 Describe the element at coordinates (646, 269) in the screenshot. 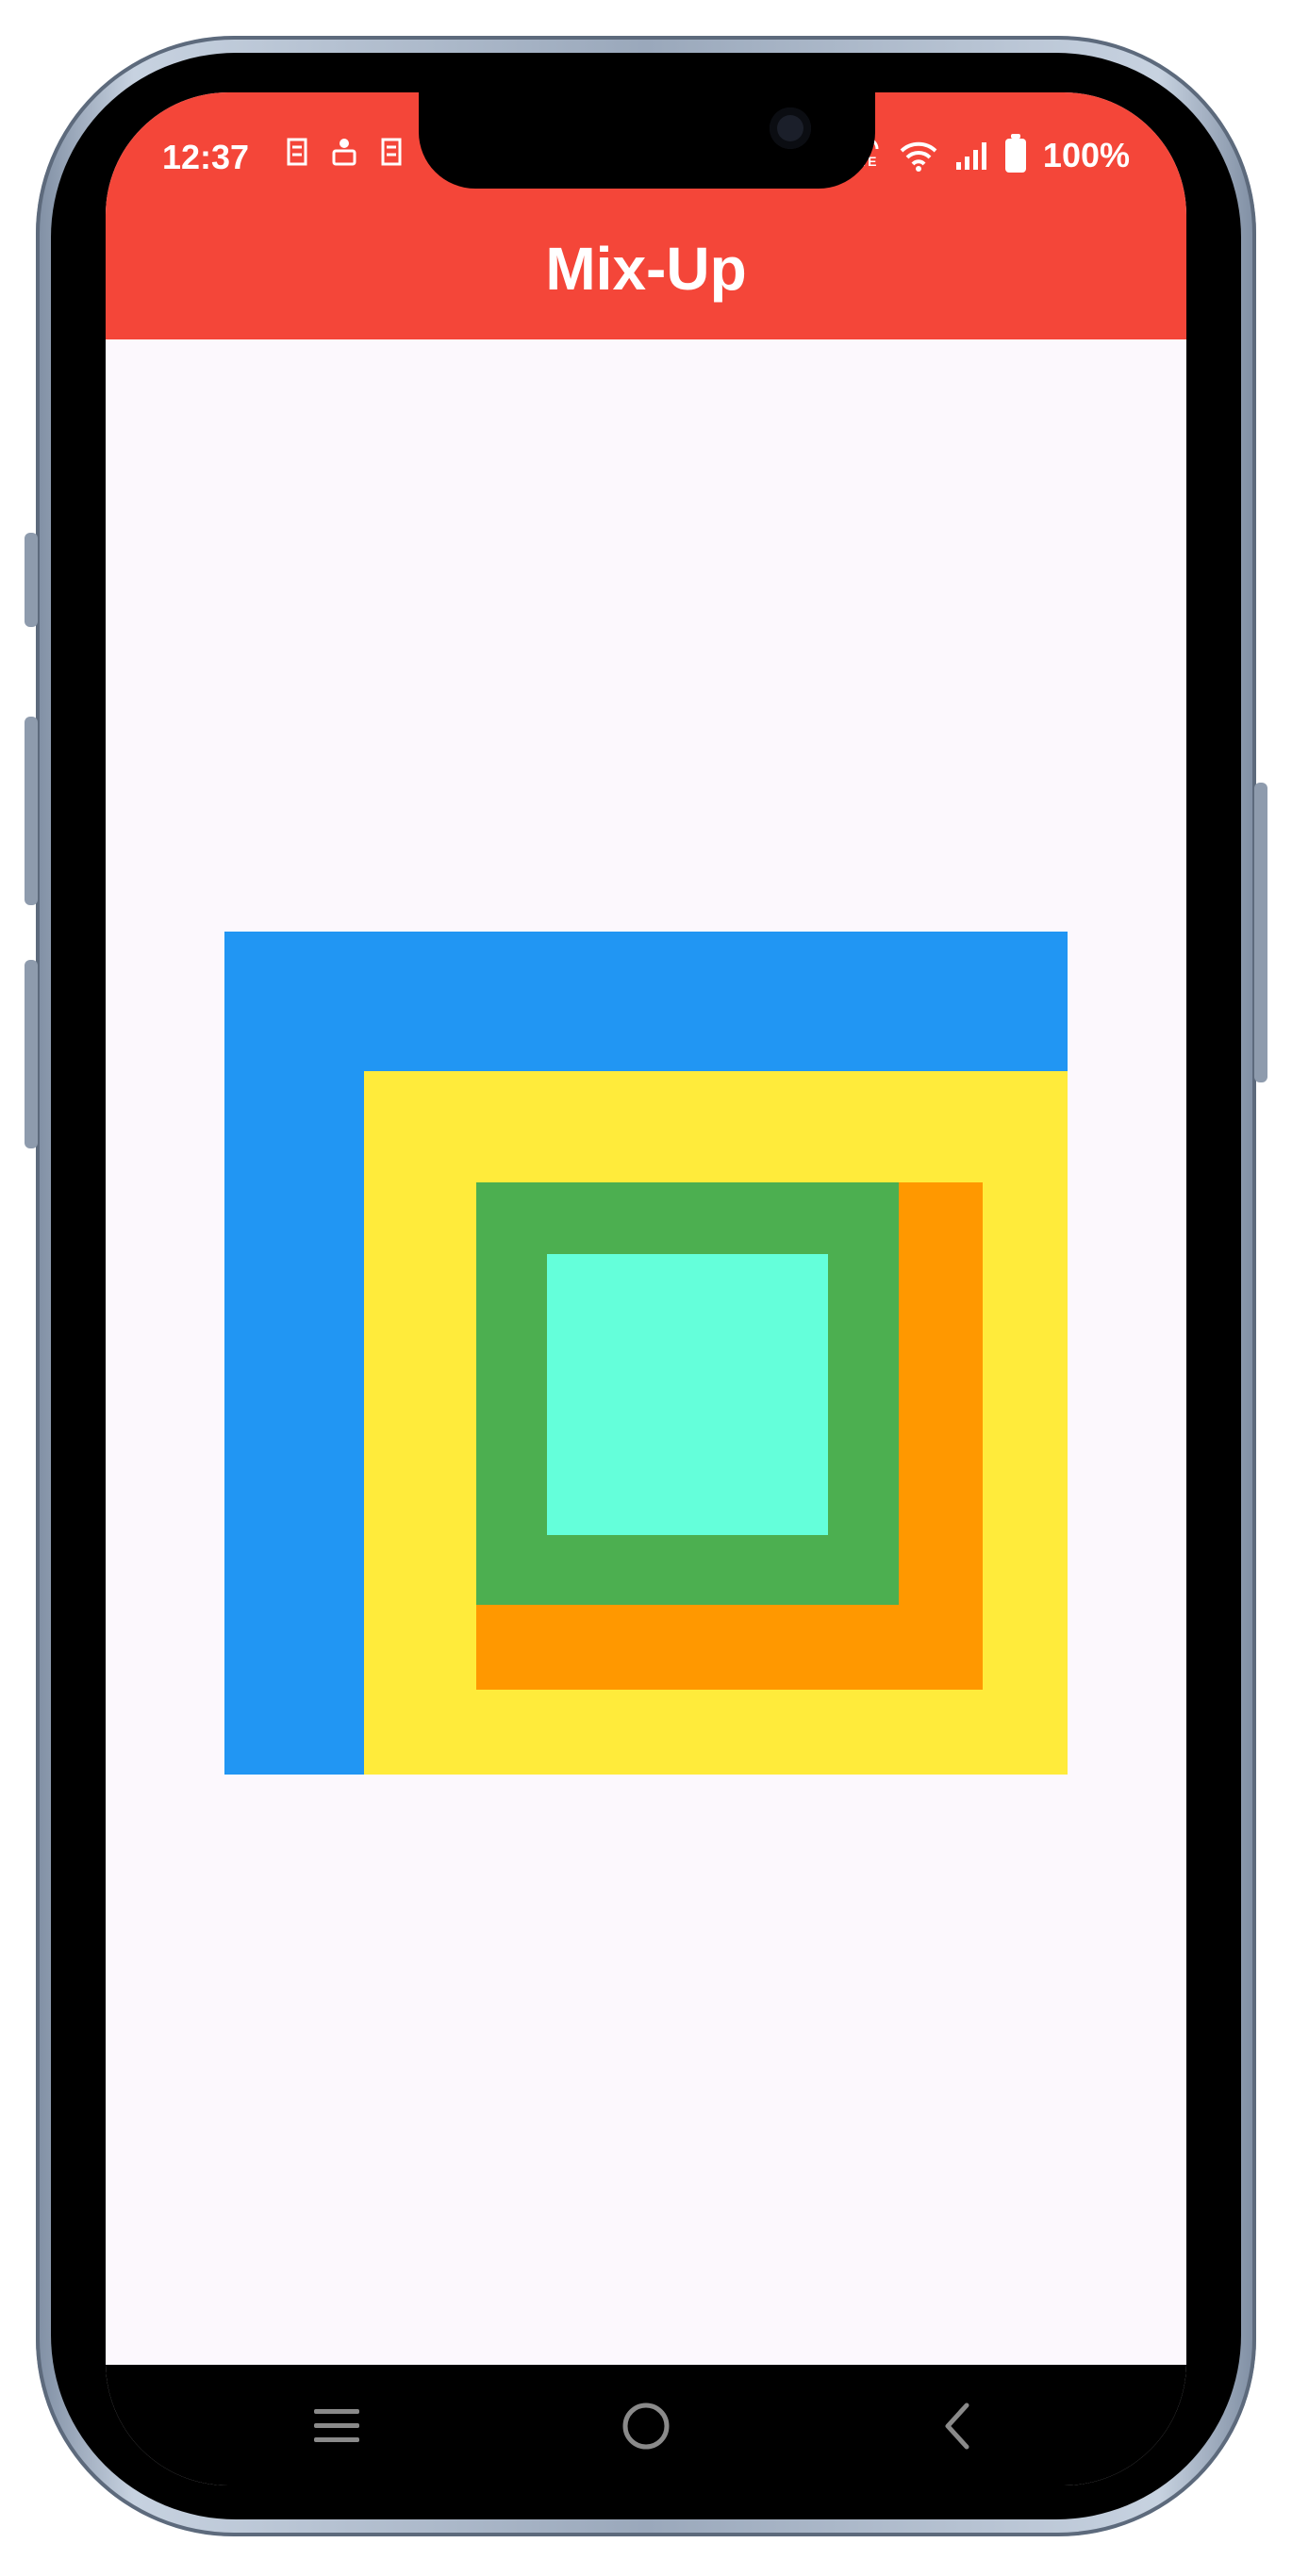

I see `app-title: Mix-Up` at that location.